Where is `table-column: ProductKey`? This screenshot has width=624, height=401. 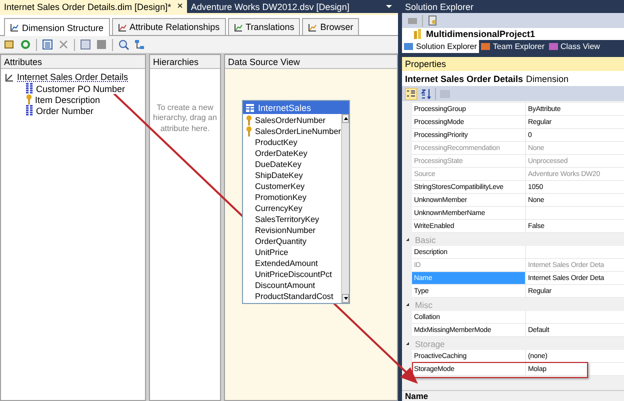
table-column: ProductKey is located at coordinates (276, 142).